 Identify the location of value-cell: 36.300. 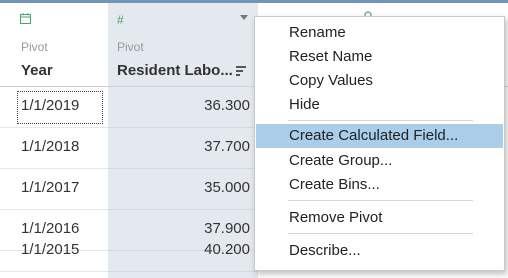
(227, 105).